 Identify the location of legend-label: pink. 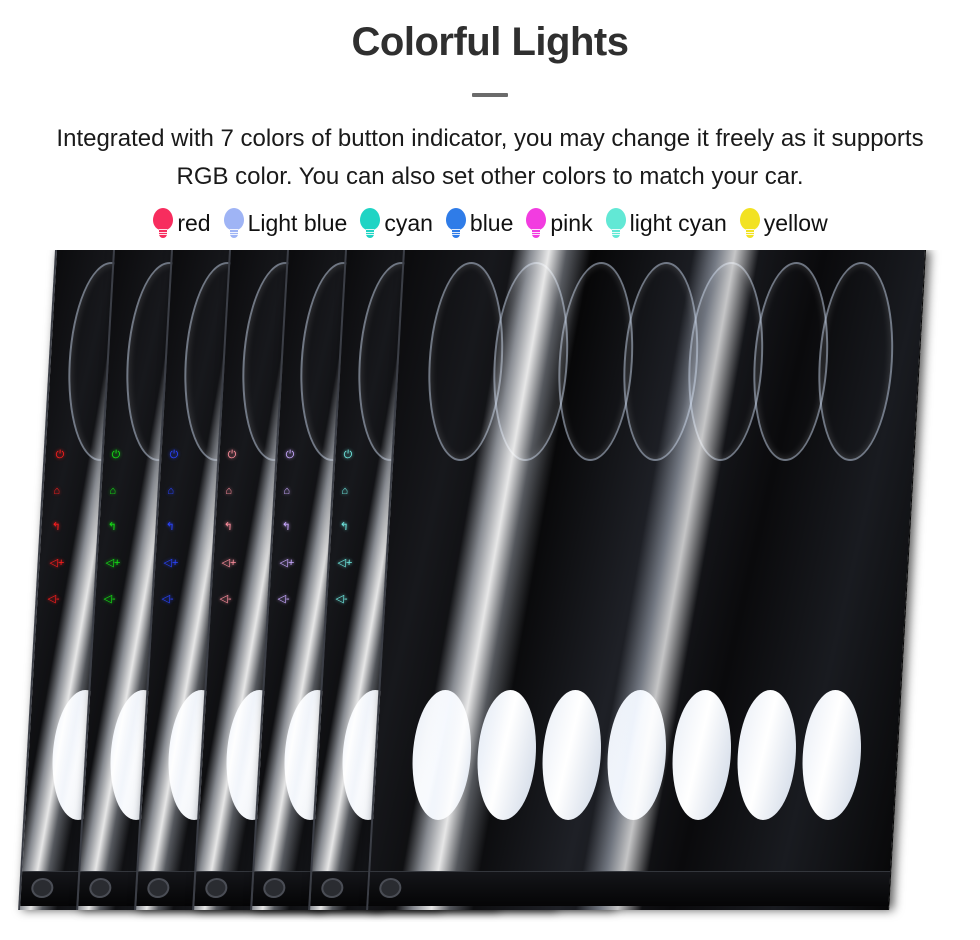
(571, 222).